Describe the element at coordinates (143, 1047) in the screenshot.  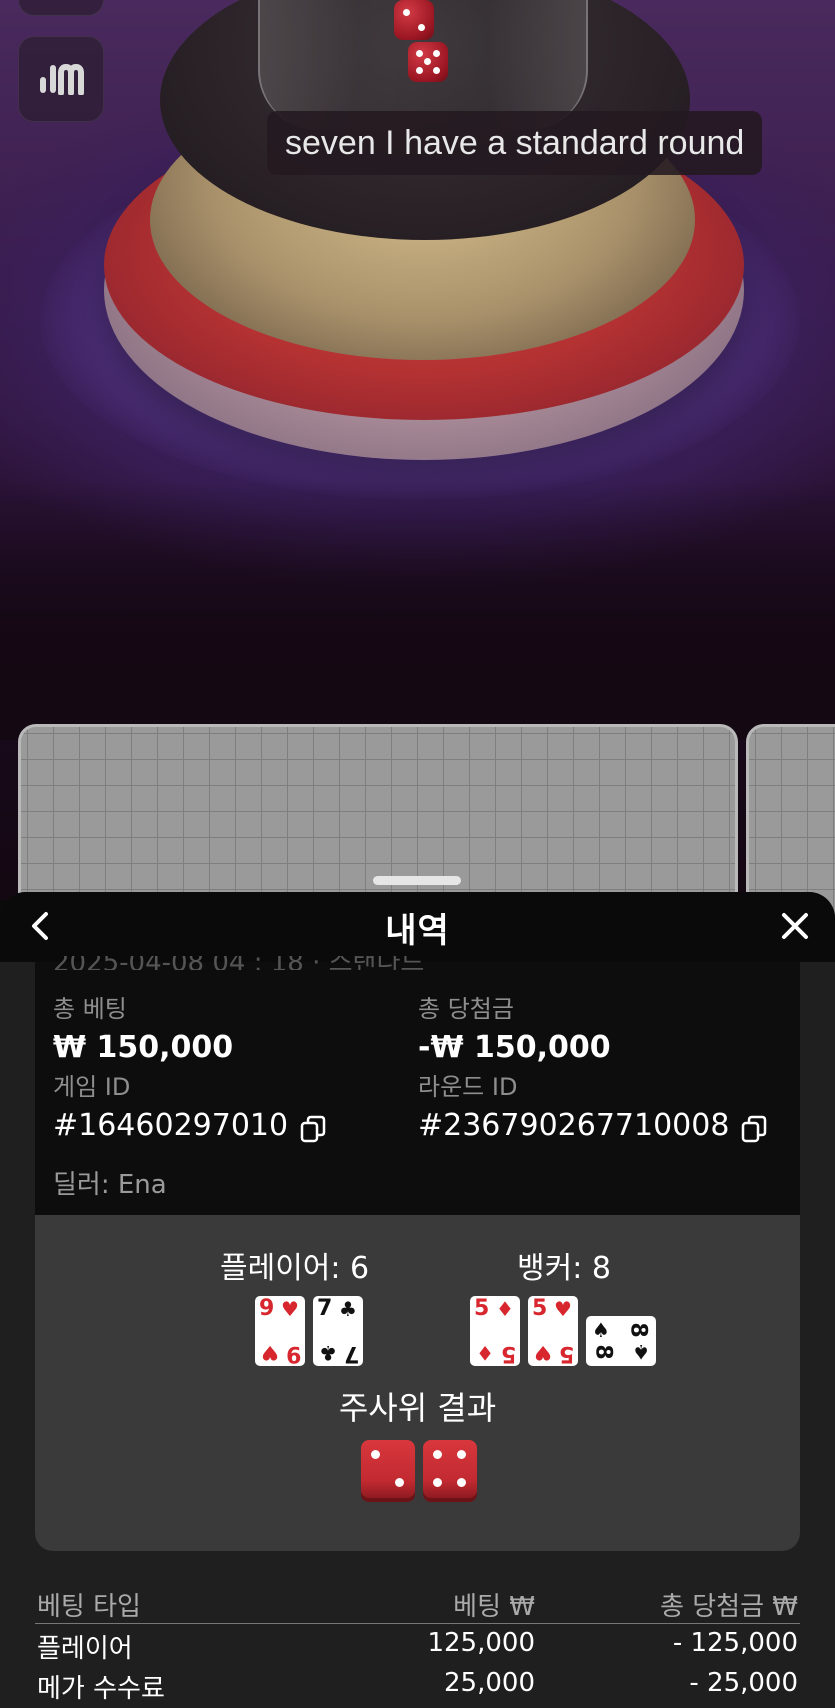
I see `total-bet-value: ₩ 150,000` at that location.